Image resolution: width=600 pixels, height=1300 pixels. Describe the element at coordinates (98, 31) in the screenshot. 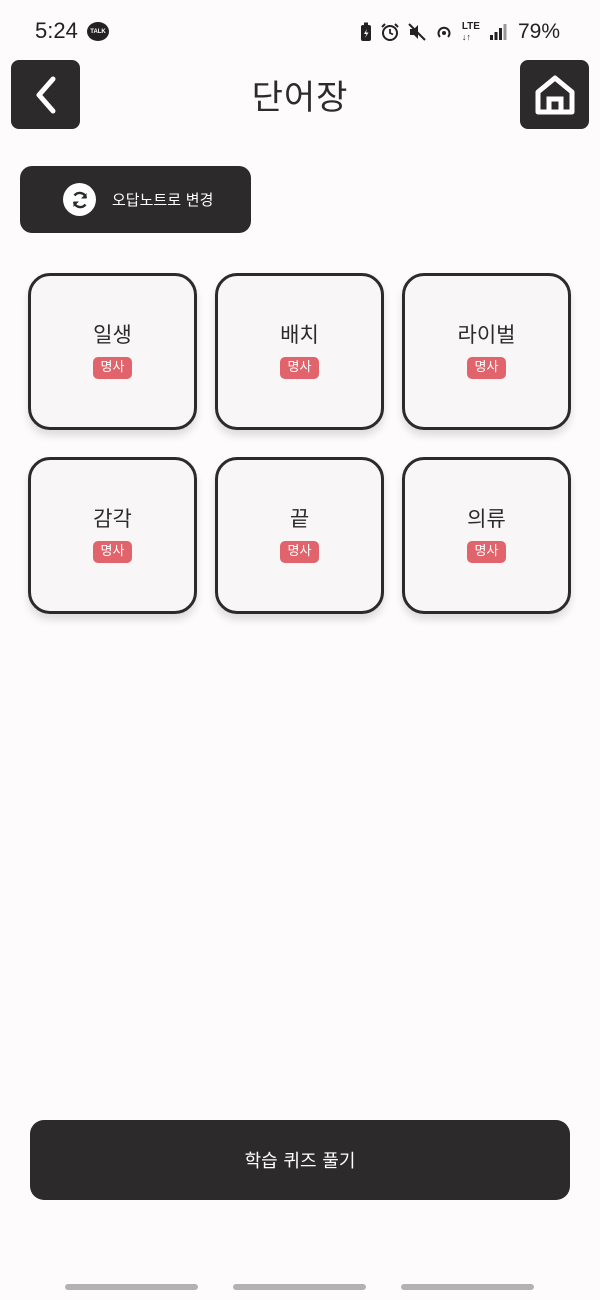

I see `talk-notification-icon: TALK` at that location.